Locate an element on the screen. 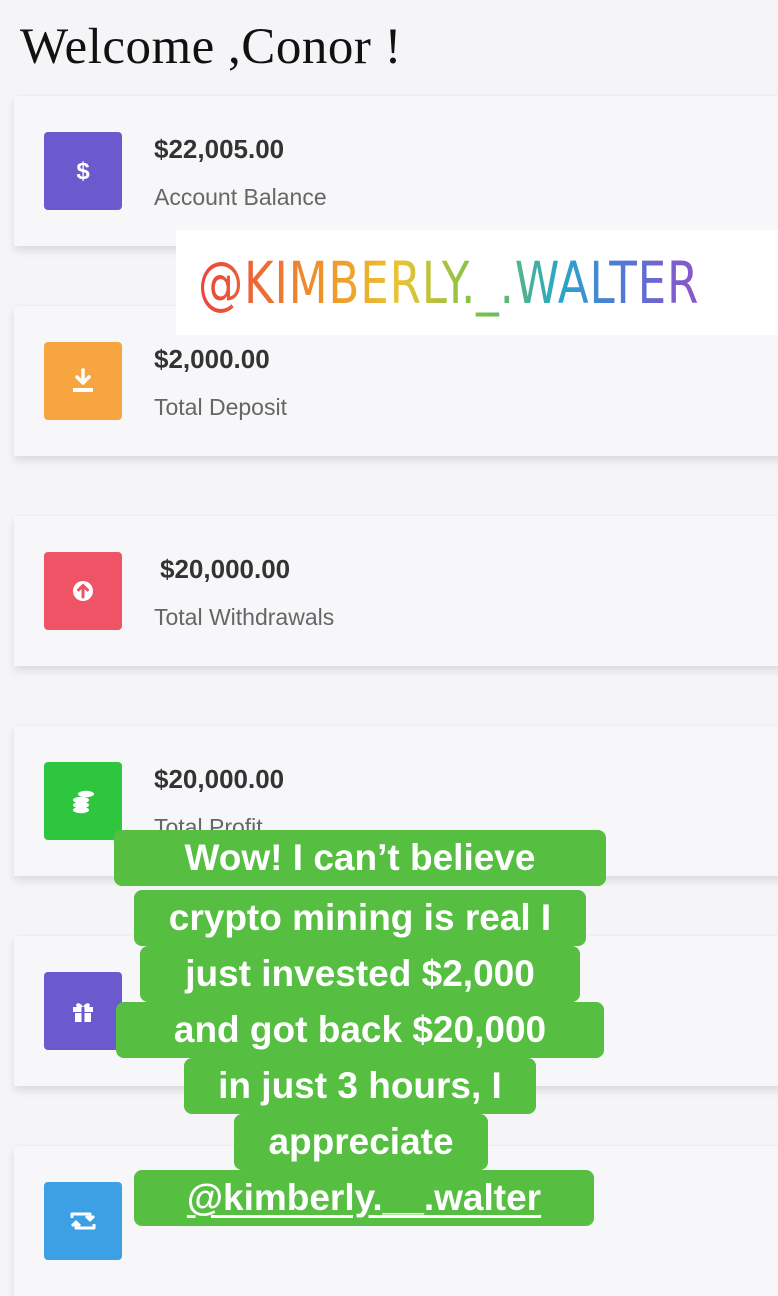 This screenshot has width=778, height=1296. caption-line: just invested $2,000 is located at coordinates (360, 974).